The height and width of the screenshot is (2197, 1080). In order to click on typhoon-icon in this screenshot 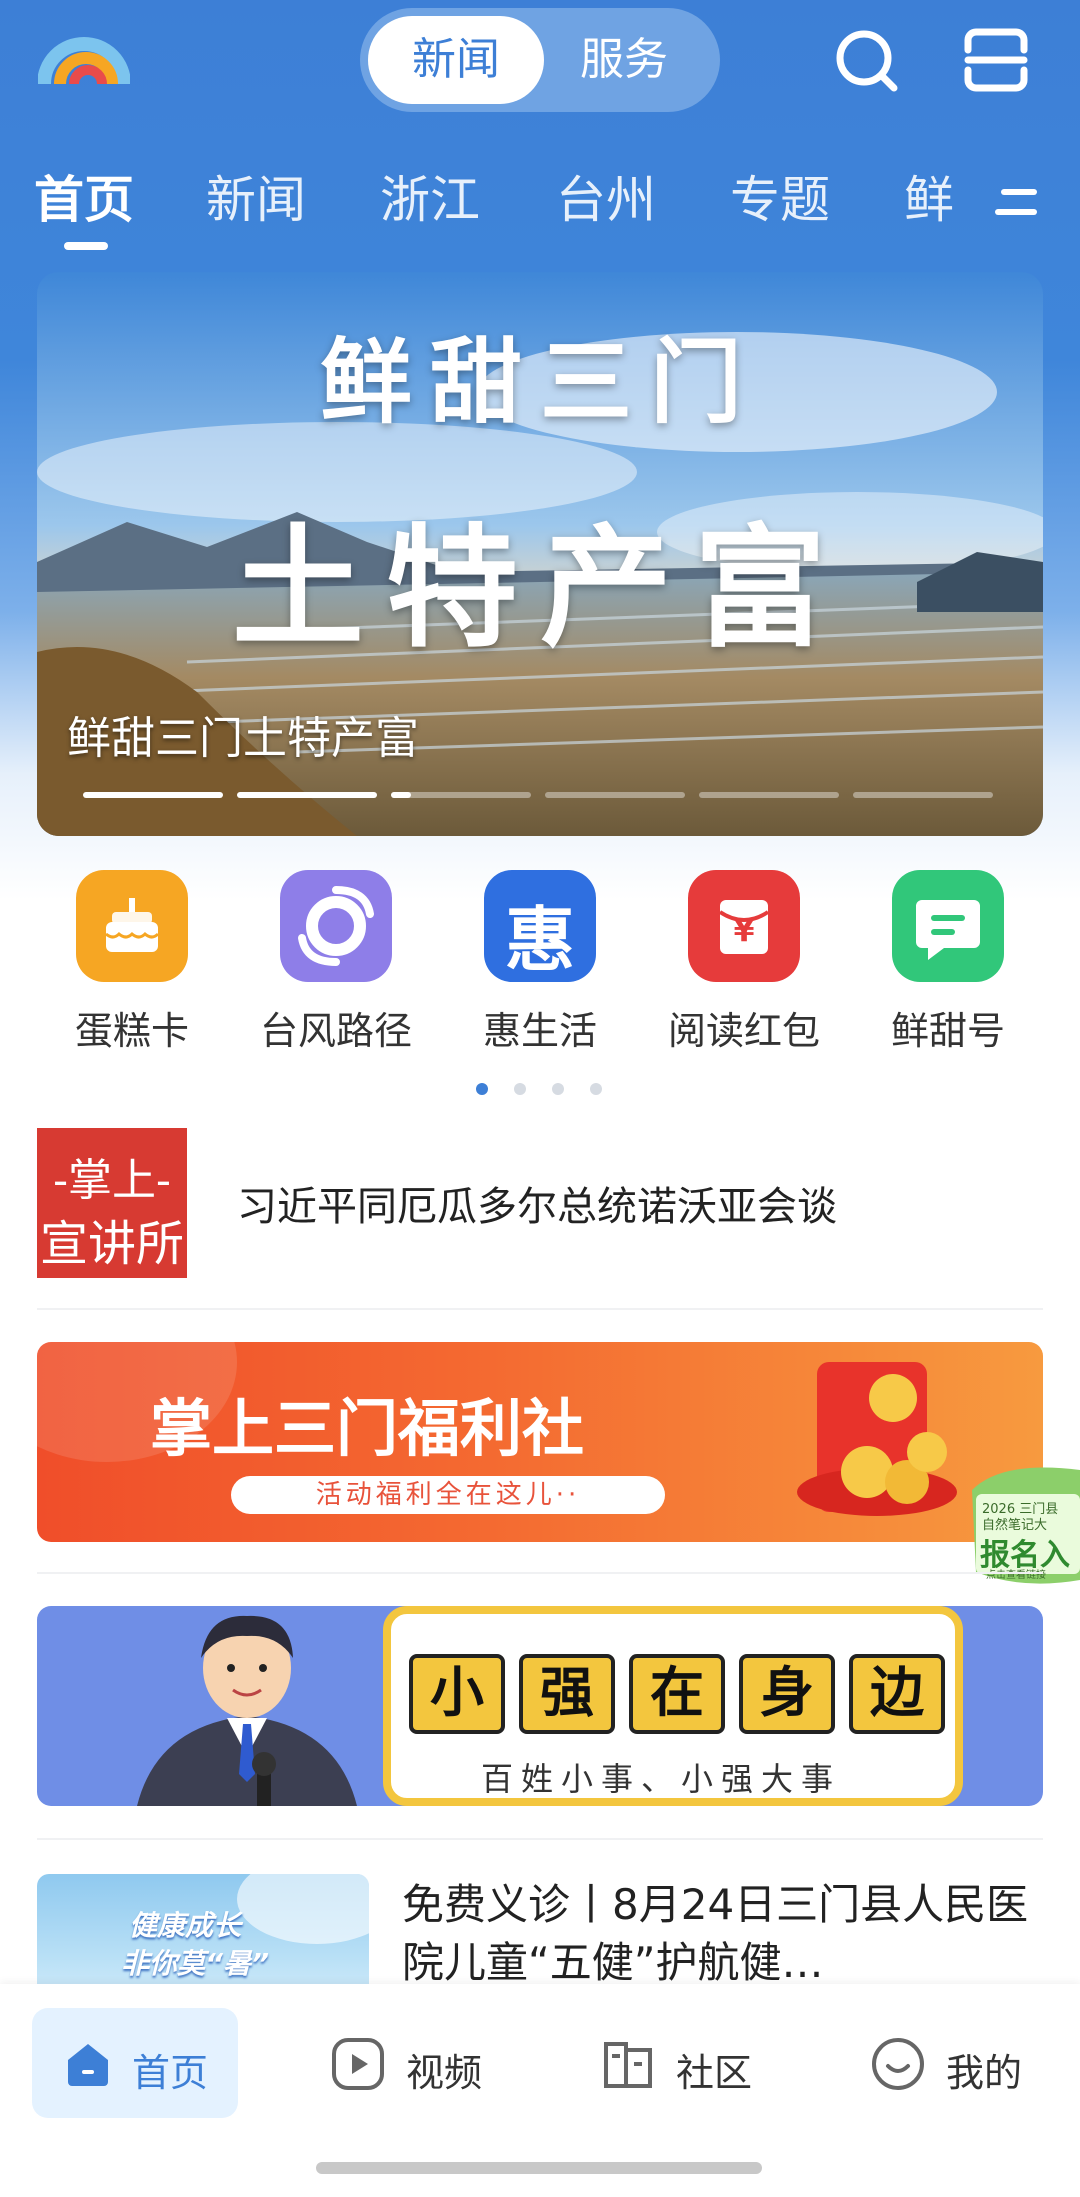, I will do `click(336, 926)`.